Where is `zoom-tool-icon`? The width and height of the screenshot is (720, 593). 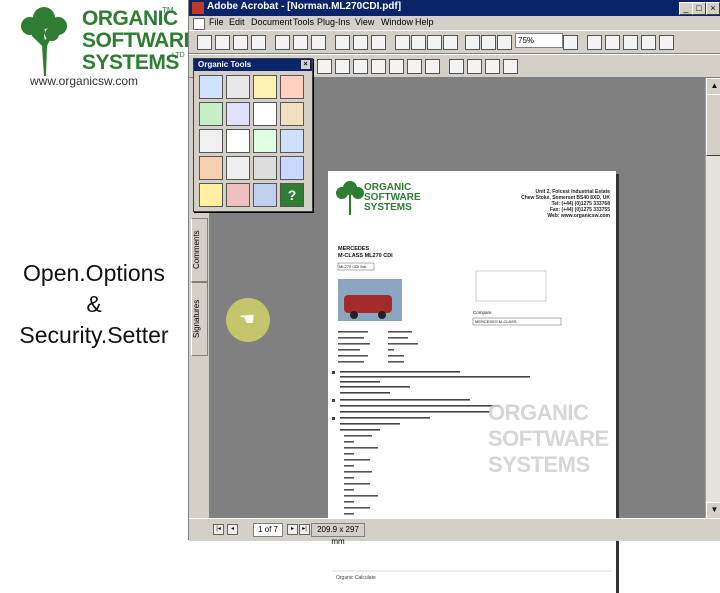 zoom-tool-icon is located at coordinates (360, 42).